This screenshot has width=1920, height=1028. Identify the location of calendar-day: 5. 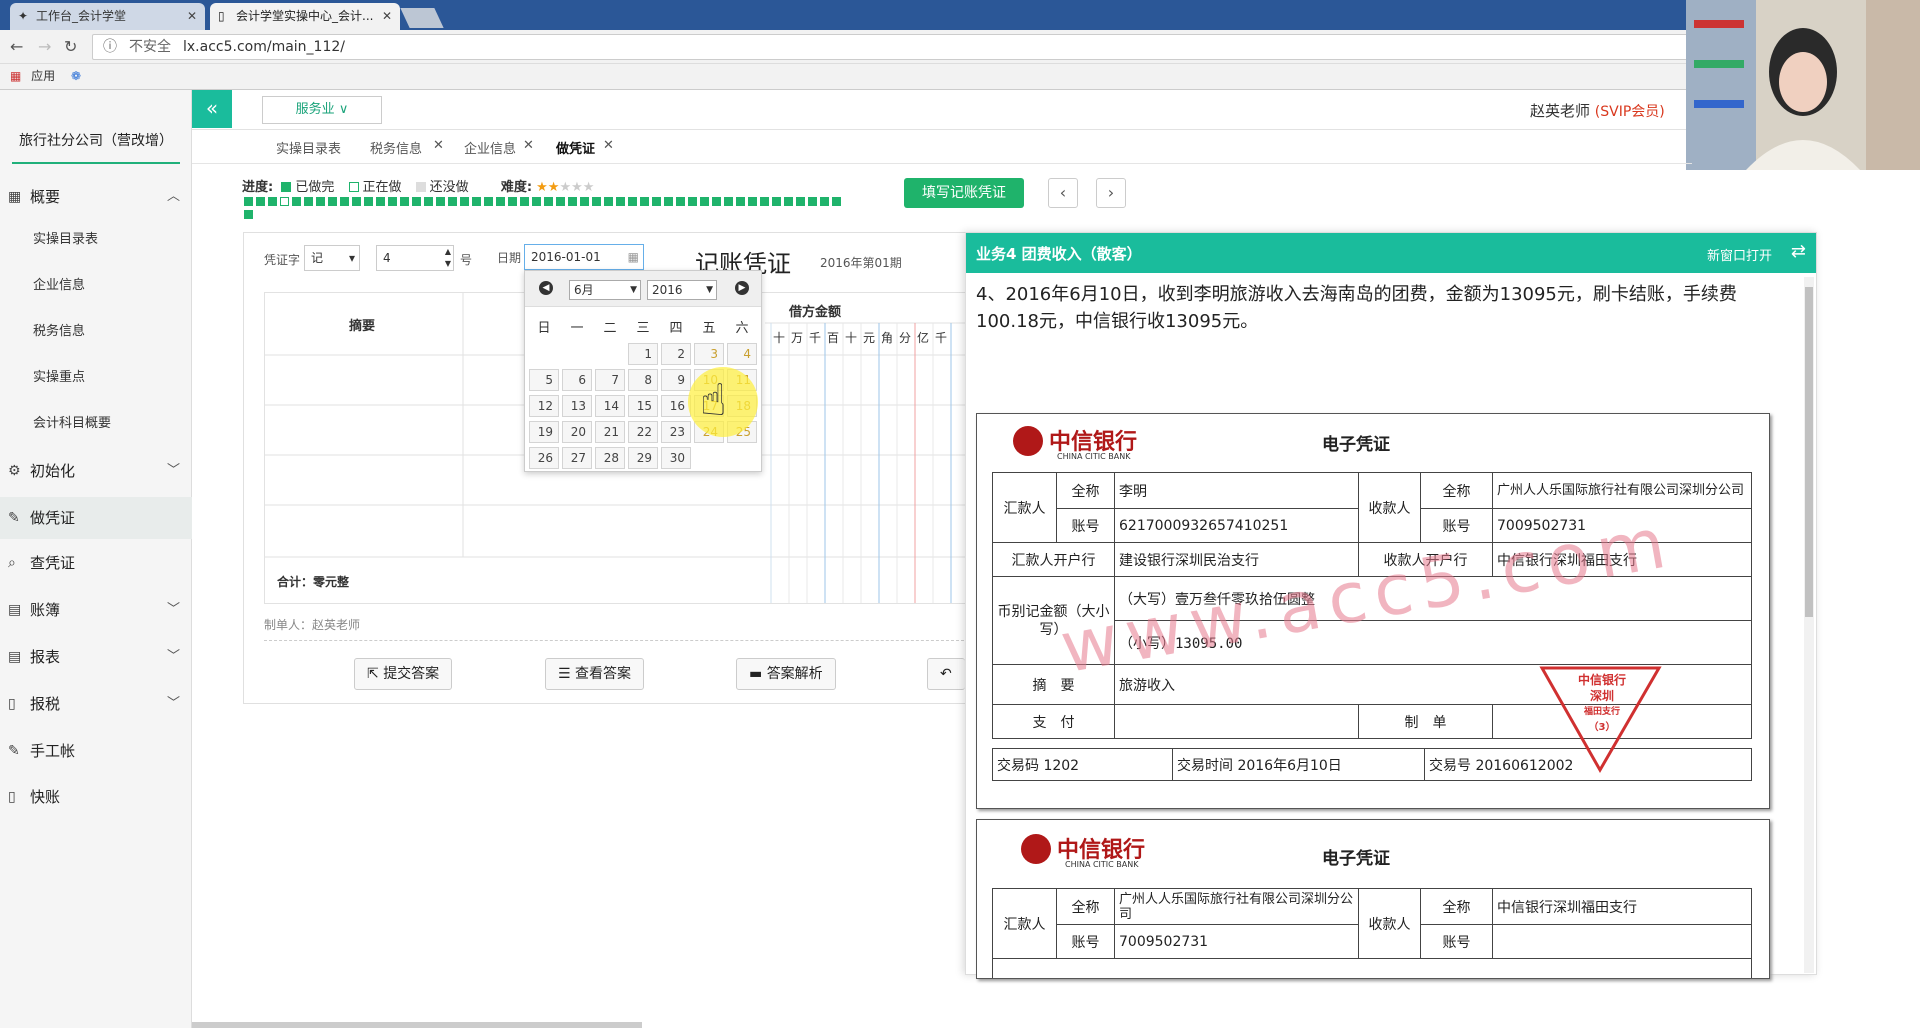
(544, 380).